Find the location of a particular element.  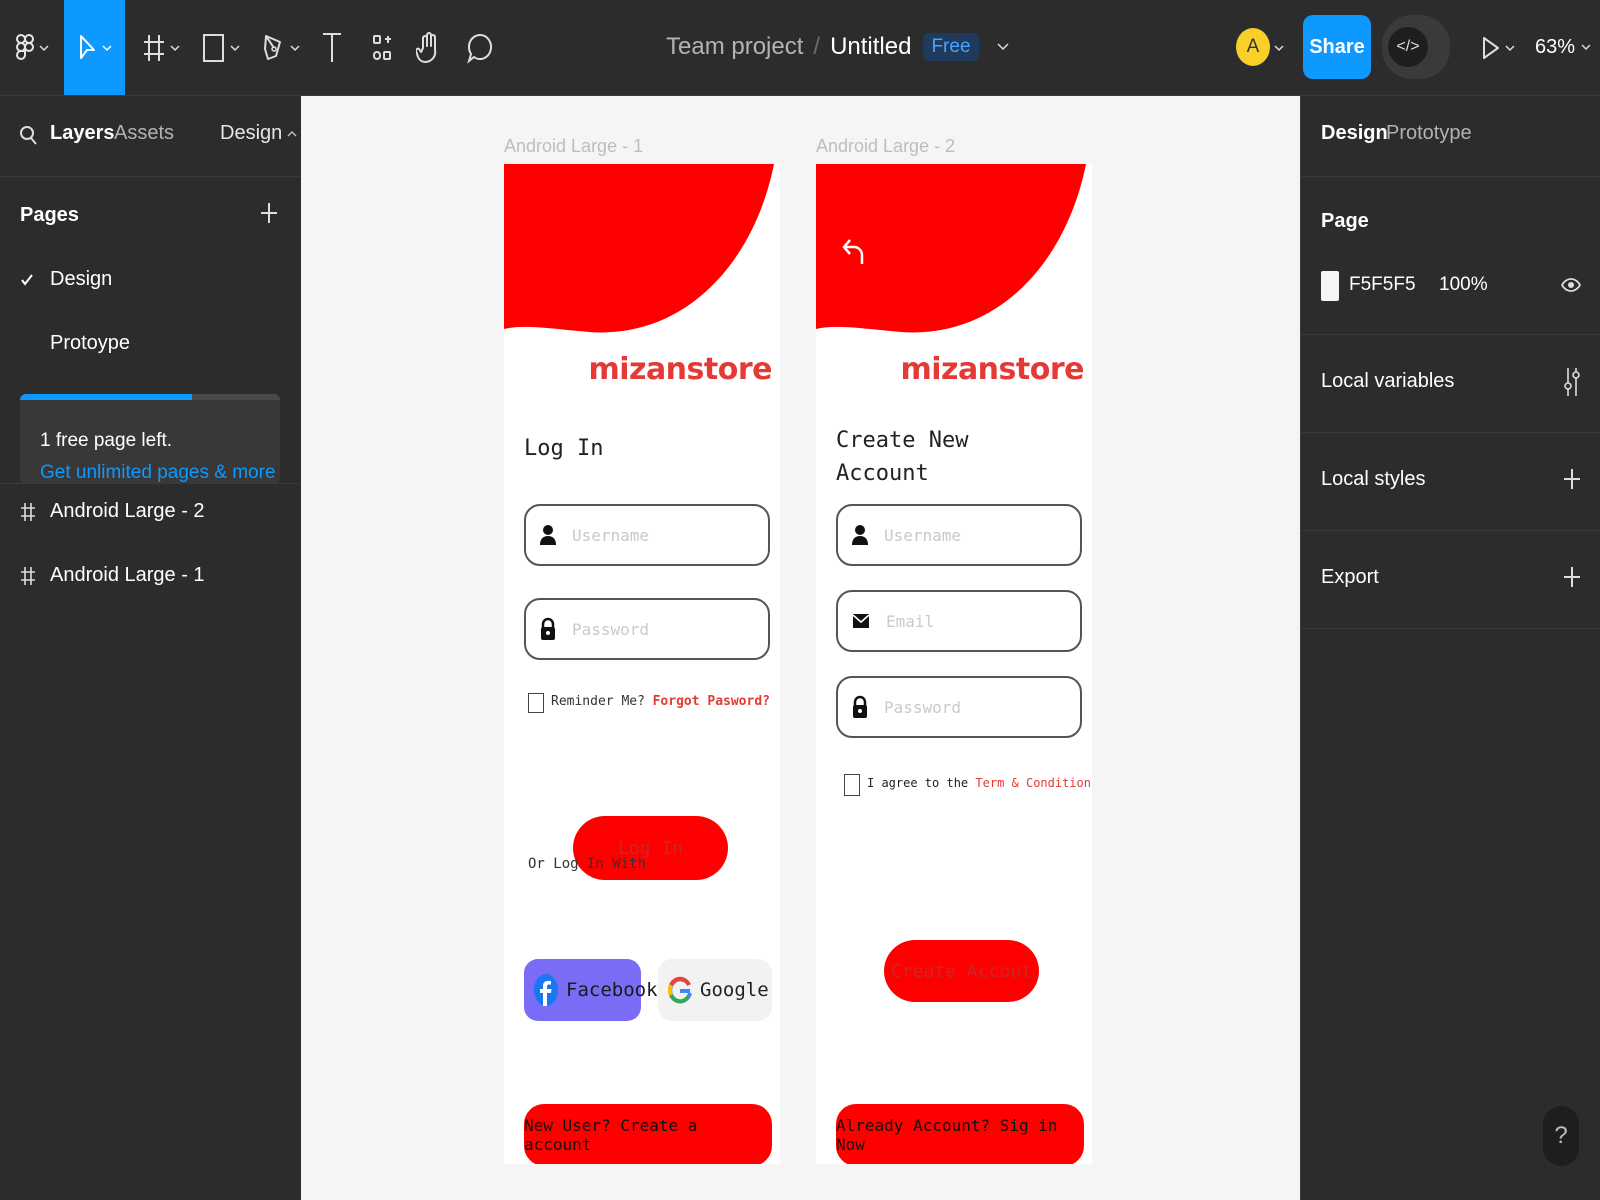

components-tool-button is located at coordinates (382, 47).